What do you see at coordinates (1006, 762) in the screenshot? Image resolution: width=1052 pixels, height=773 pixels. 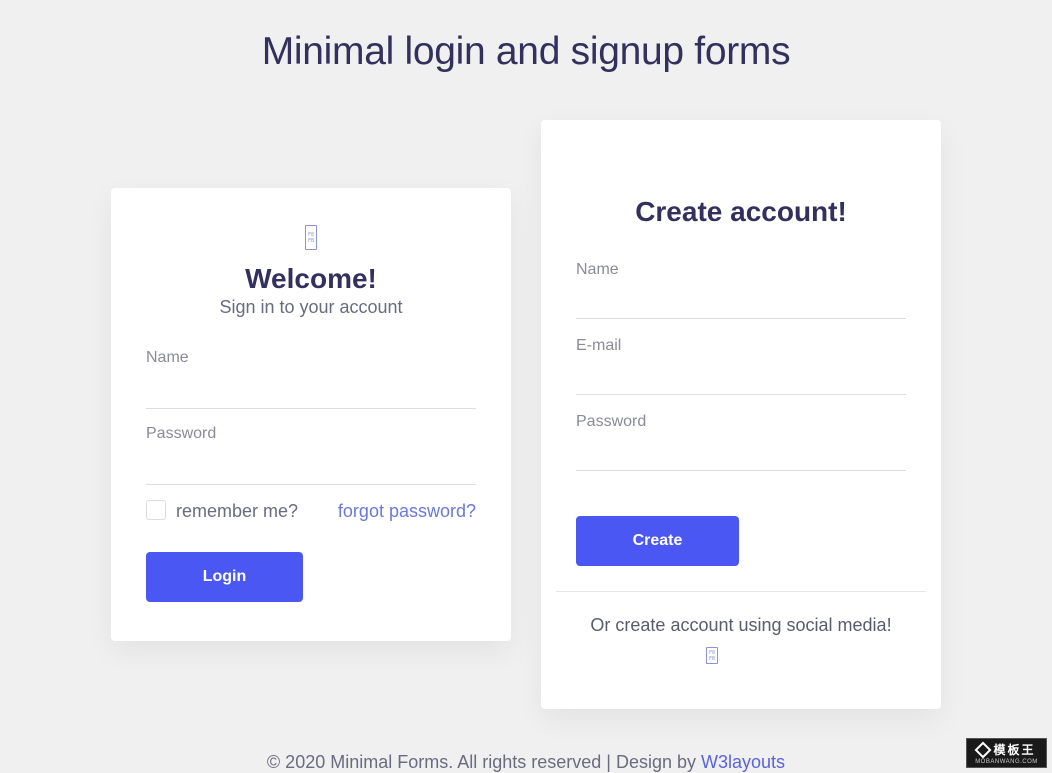 I see `watermark-url: MOBANWANG.COM` at bounding box center [1006, 762].